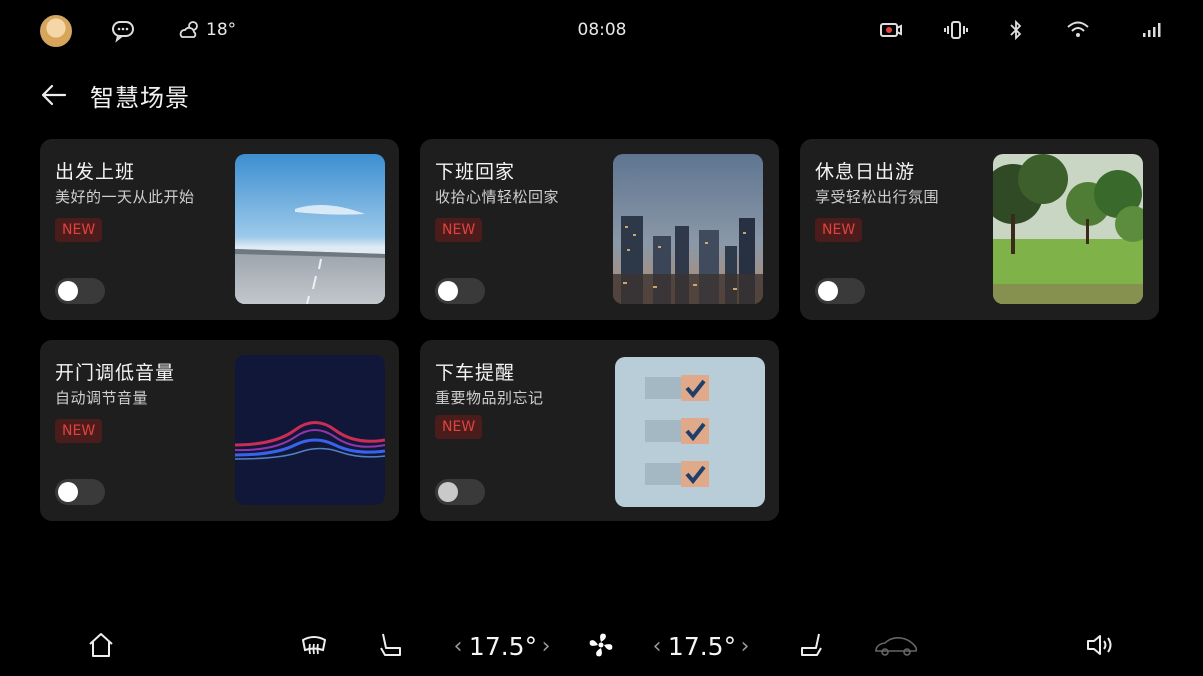 This screenshot has width=1203, height=676. Describe the element at coordinates (458, 646) in the screenshot. I see `left-temp-decrease: ‹` at that location.